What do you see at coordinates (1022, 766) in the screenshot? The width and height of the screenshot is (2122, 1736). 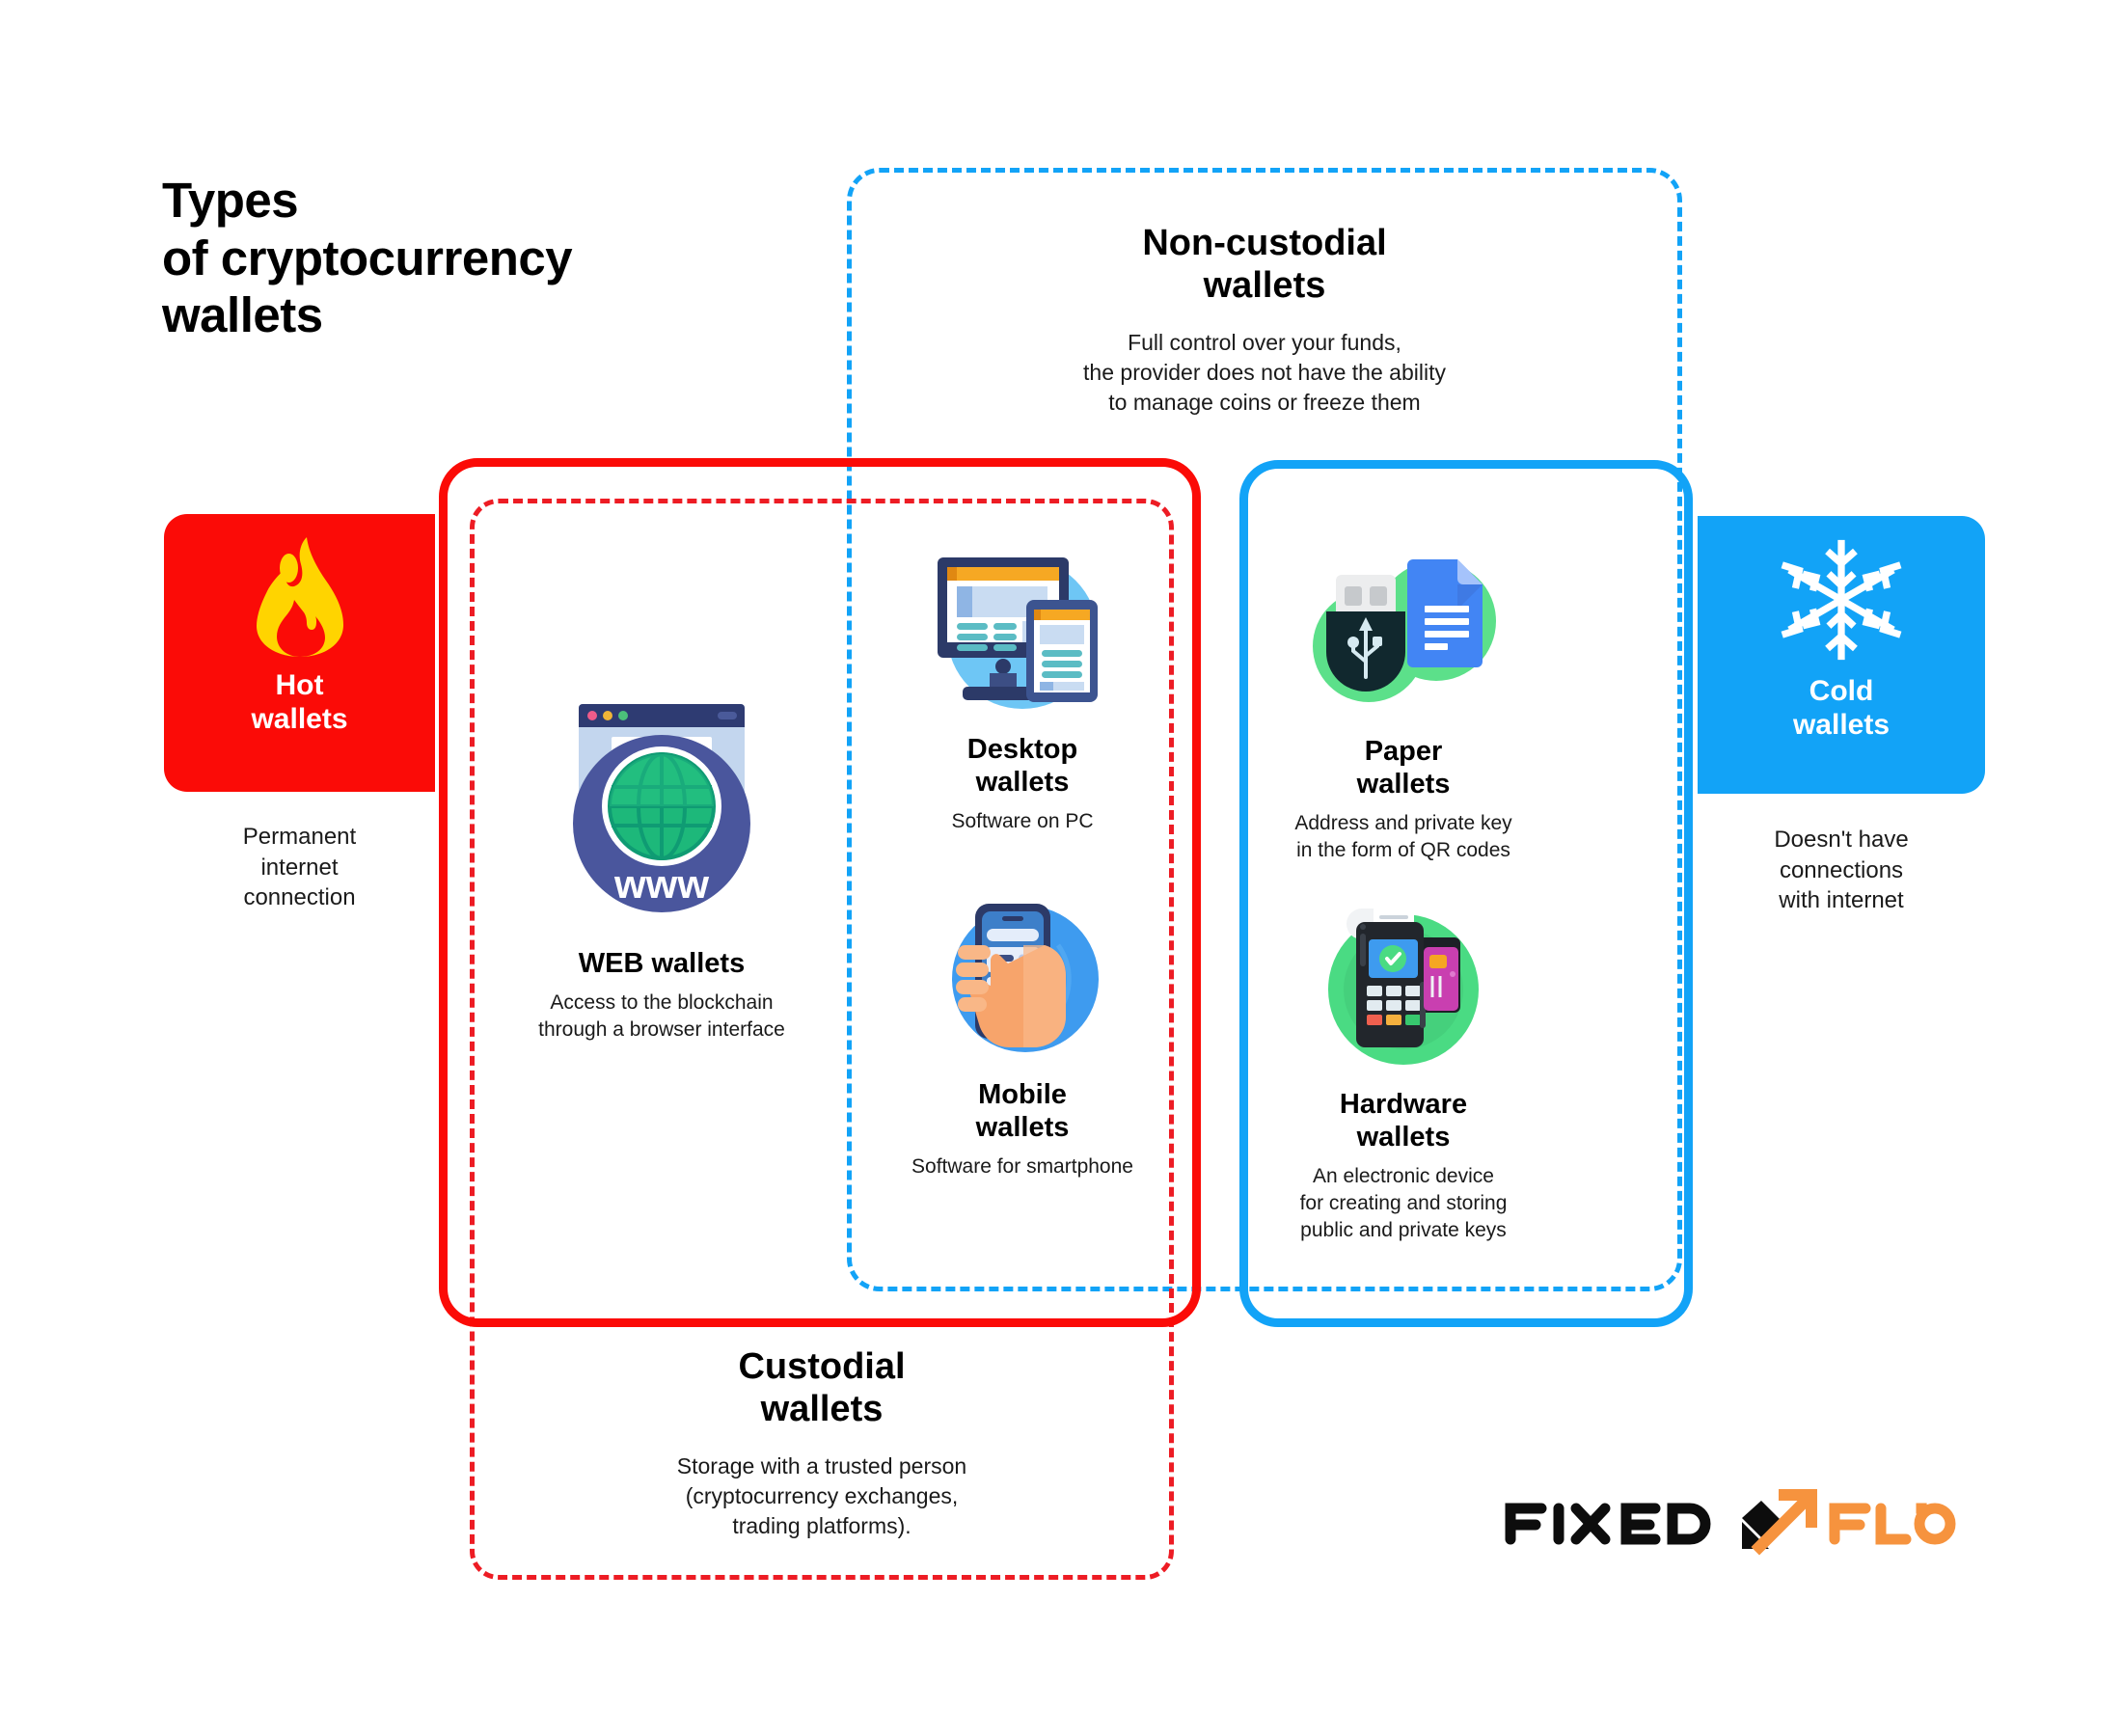 I see `card-desktop-title: Desktop wallets` at bounding box center [1022, 766].